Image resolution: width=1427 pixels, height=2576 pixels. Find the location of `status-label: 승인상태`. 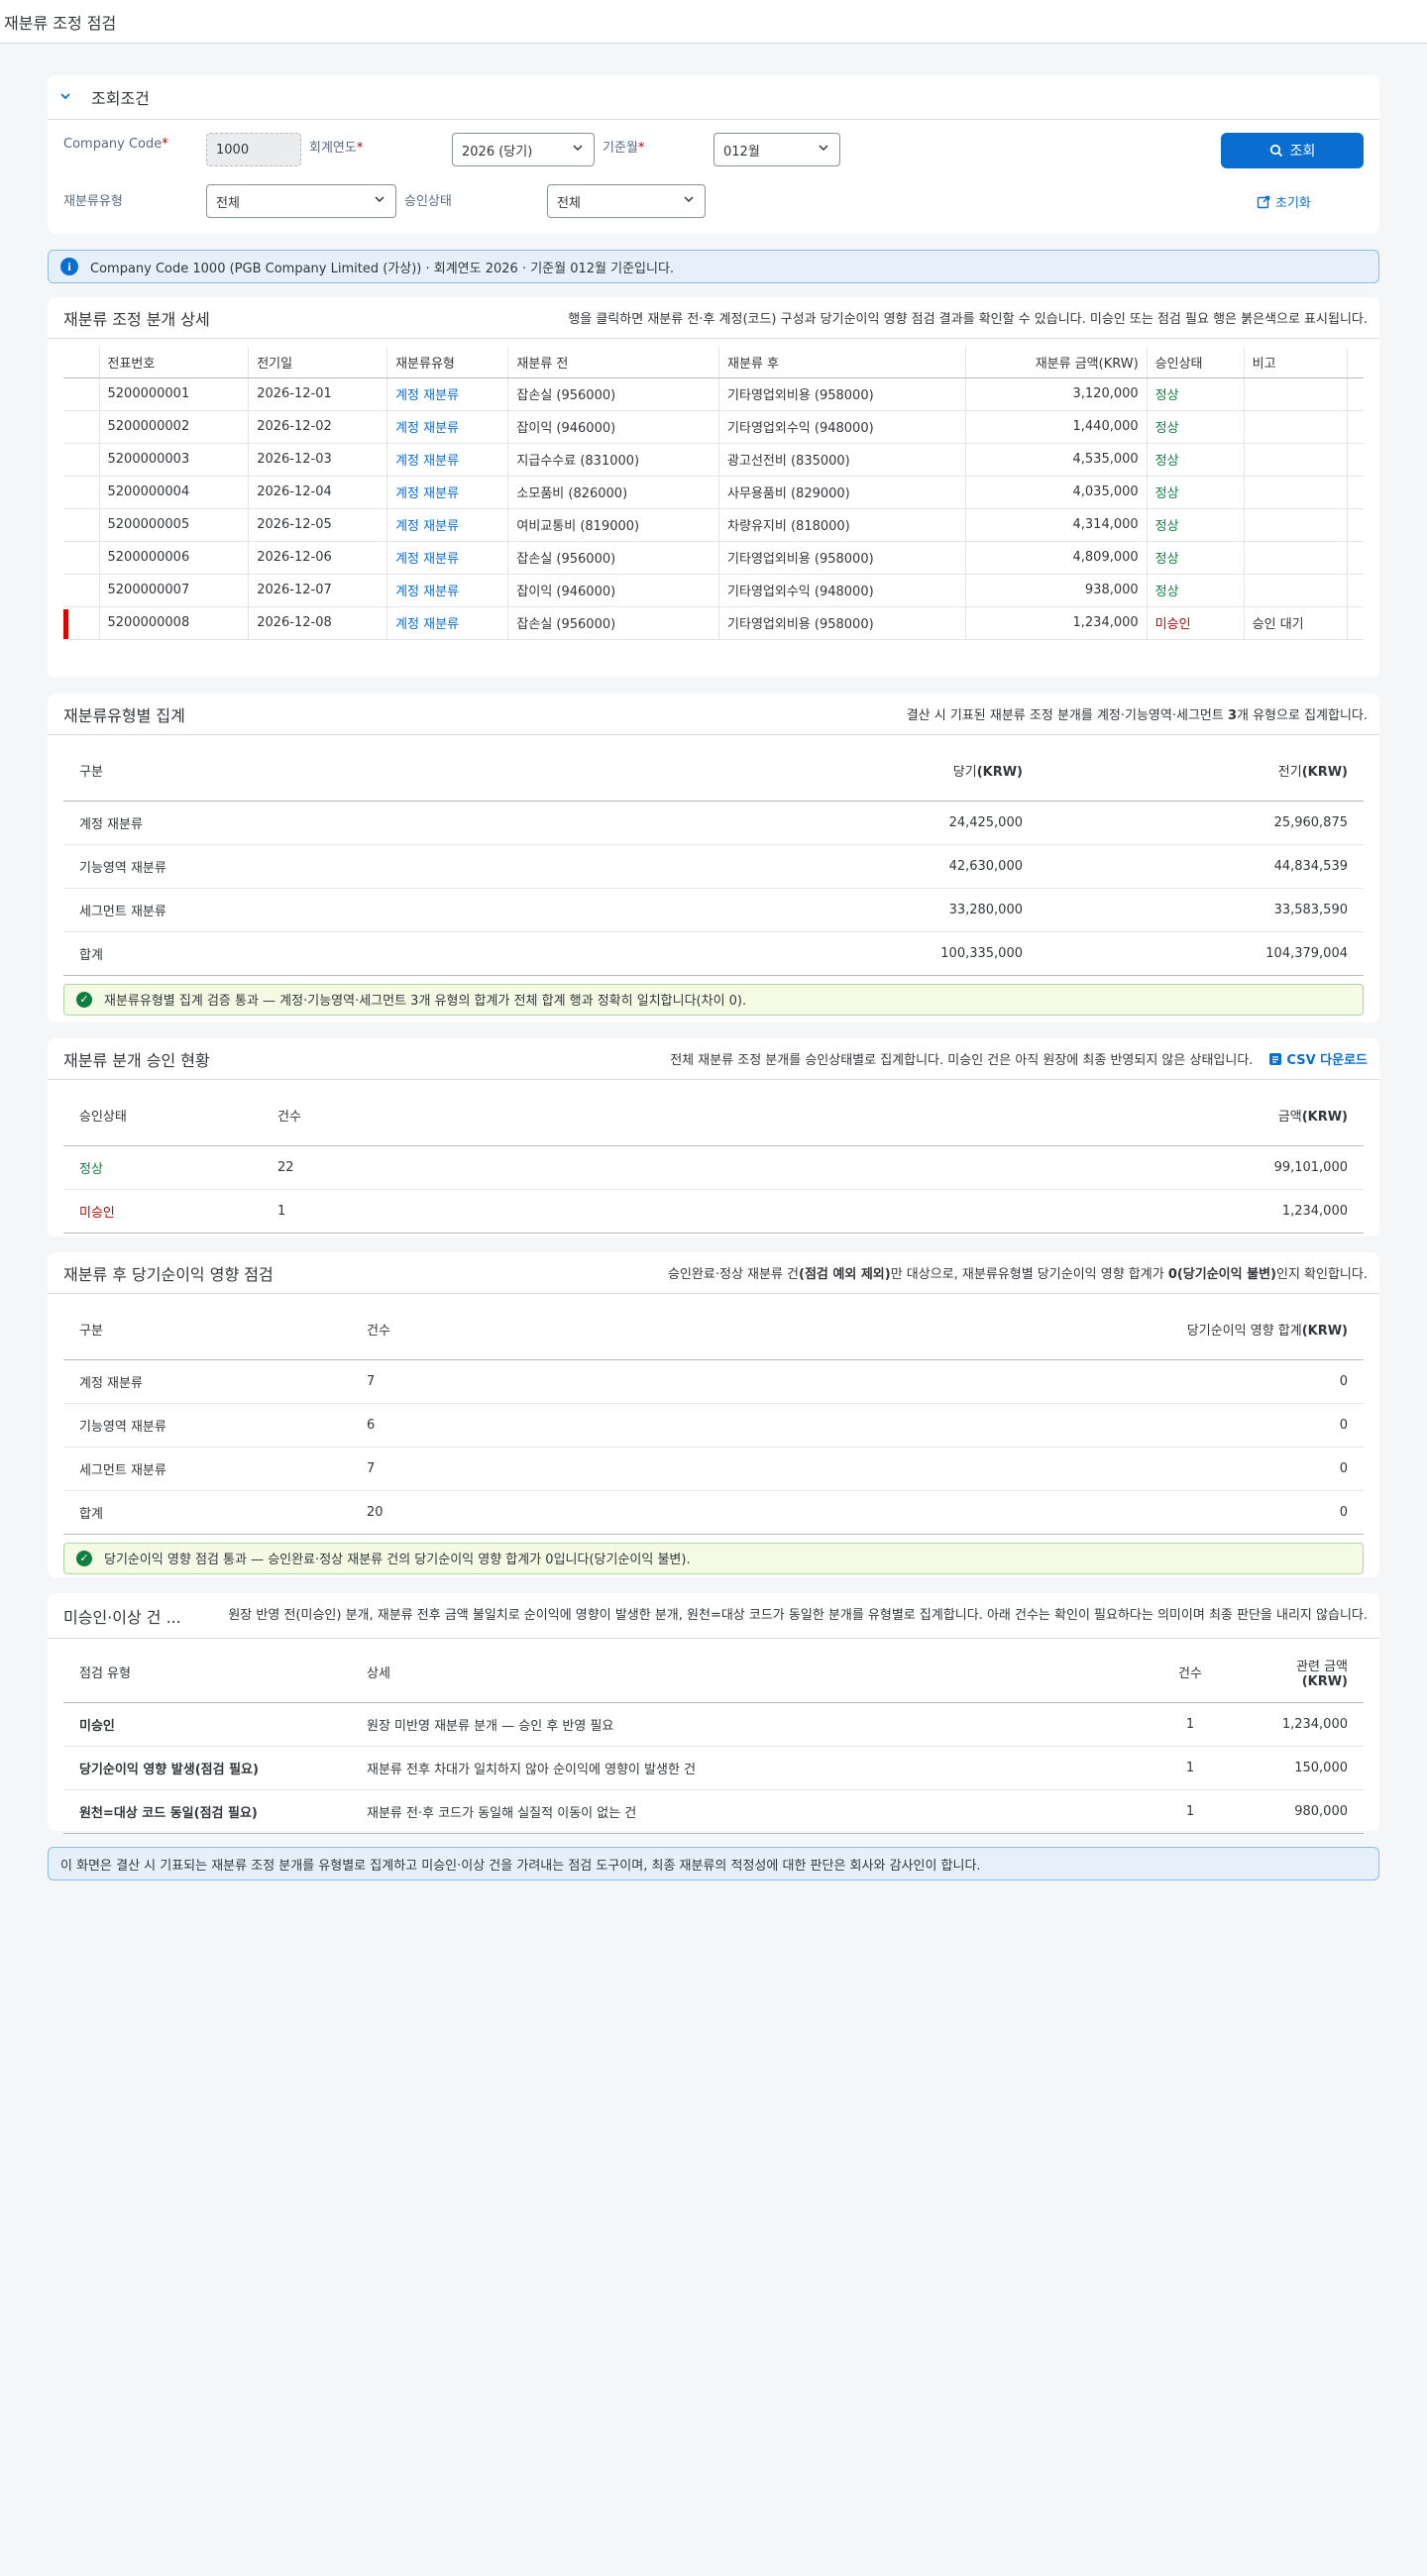

status-label: 승인상태 is located at coordinates (428, 201).